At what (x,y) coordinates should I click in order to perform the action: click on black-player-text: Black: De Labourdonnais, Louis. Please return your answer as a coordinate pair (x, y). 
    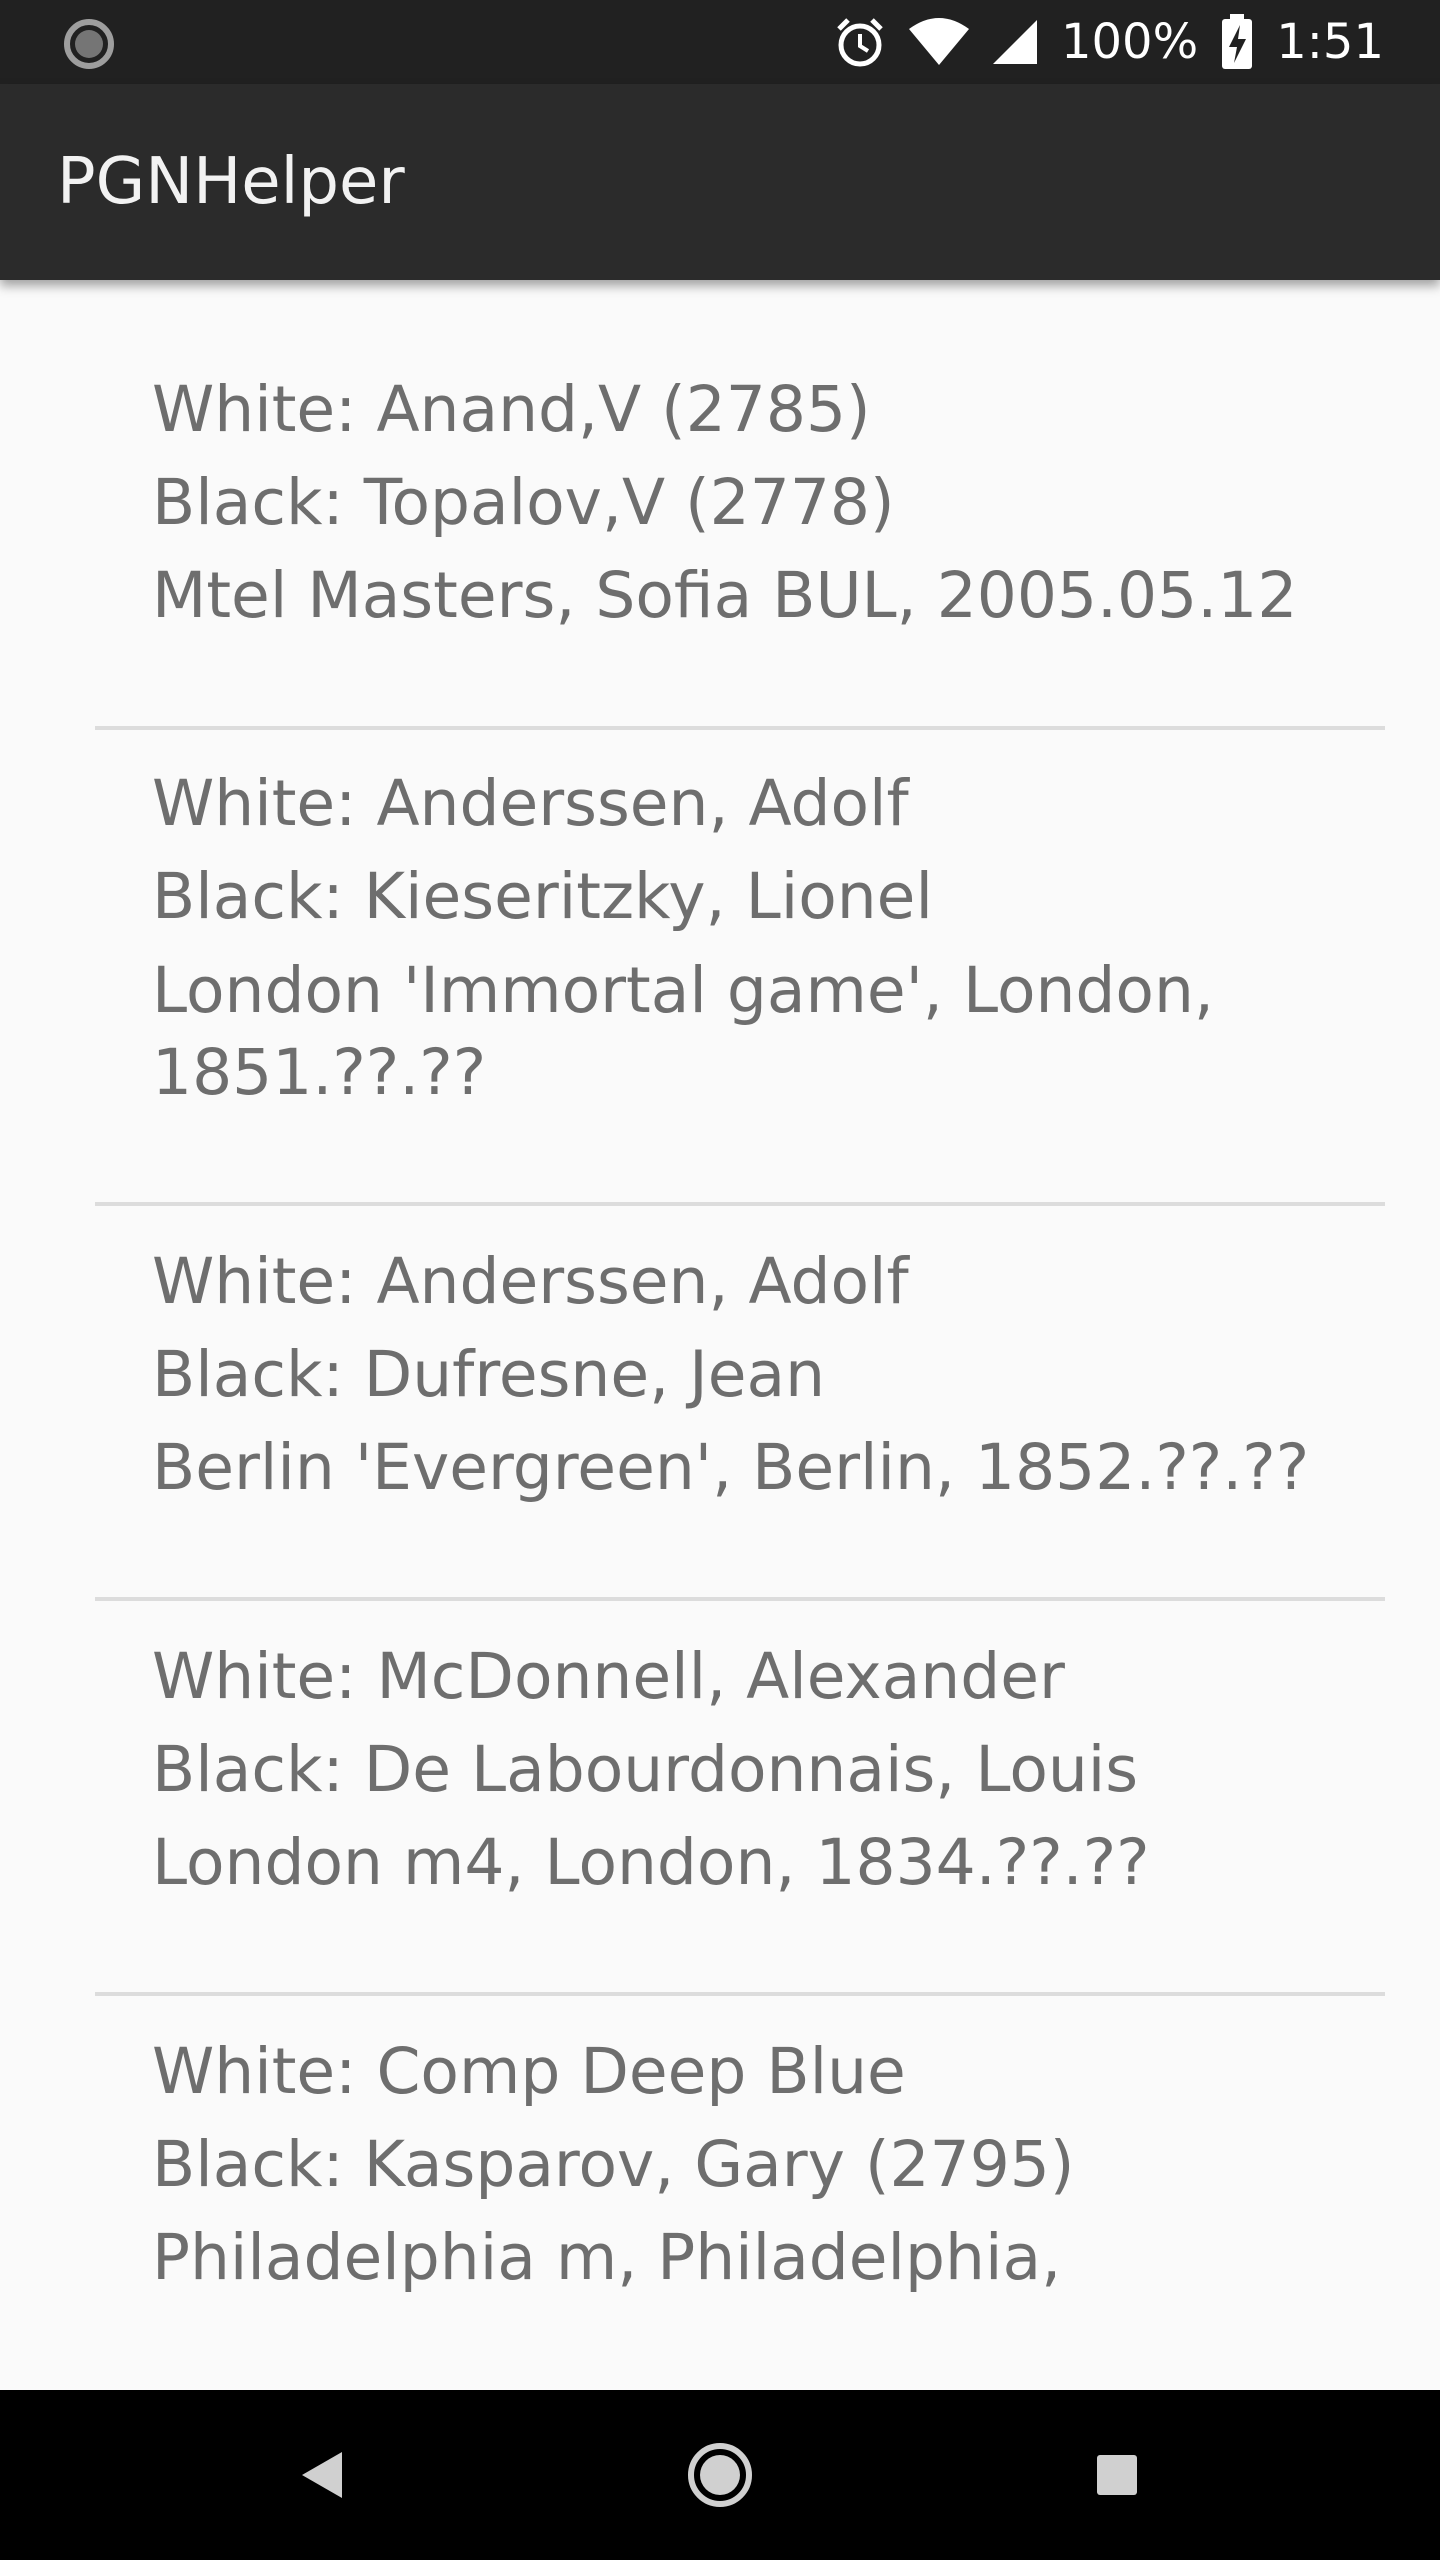
    Looking at the image, I should click on (645, 1769).